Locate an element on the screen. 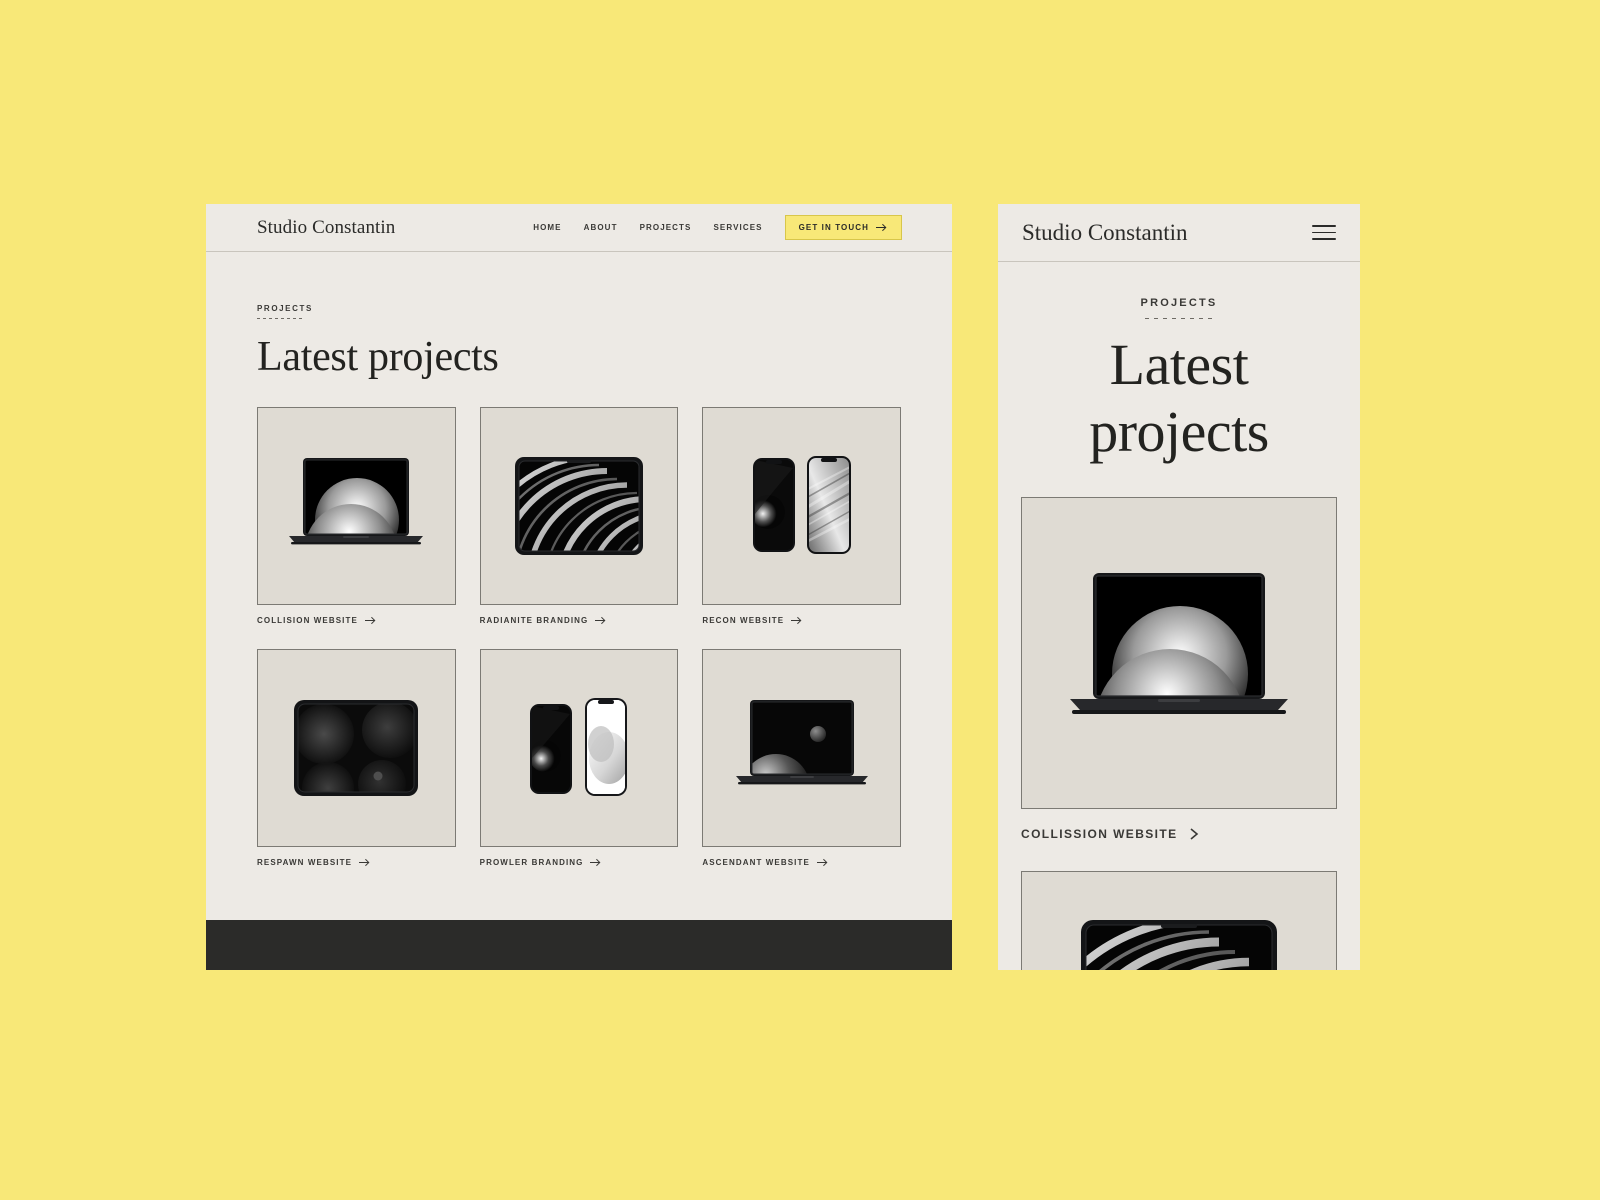 The width and height of the screenshot is (1600, 1200). nav-item-home: HOME is located at coordinates (547, 227).